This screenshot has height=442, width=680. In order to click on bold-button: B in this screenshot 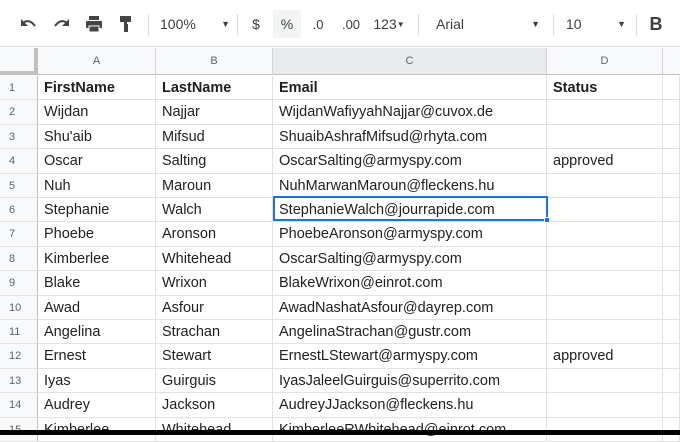, I will do `click(656, 24)`.